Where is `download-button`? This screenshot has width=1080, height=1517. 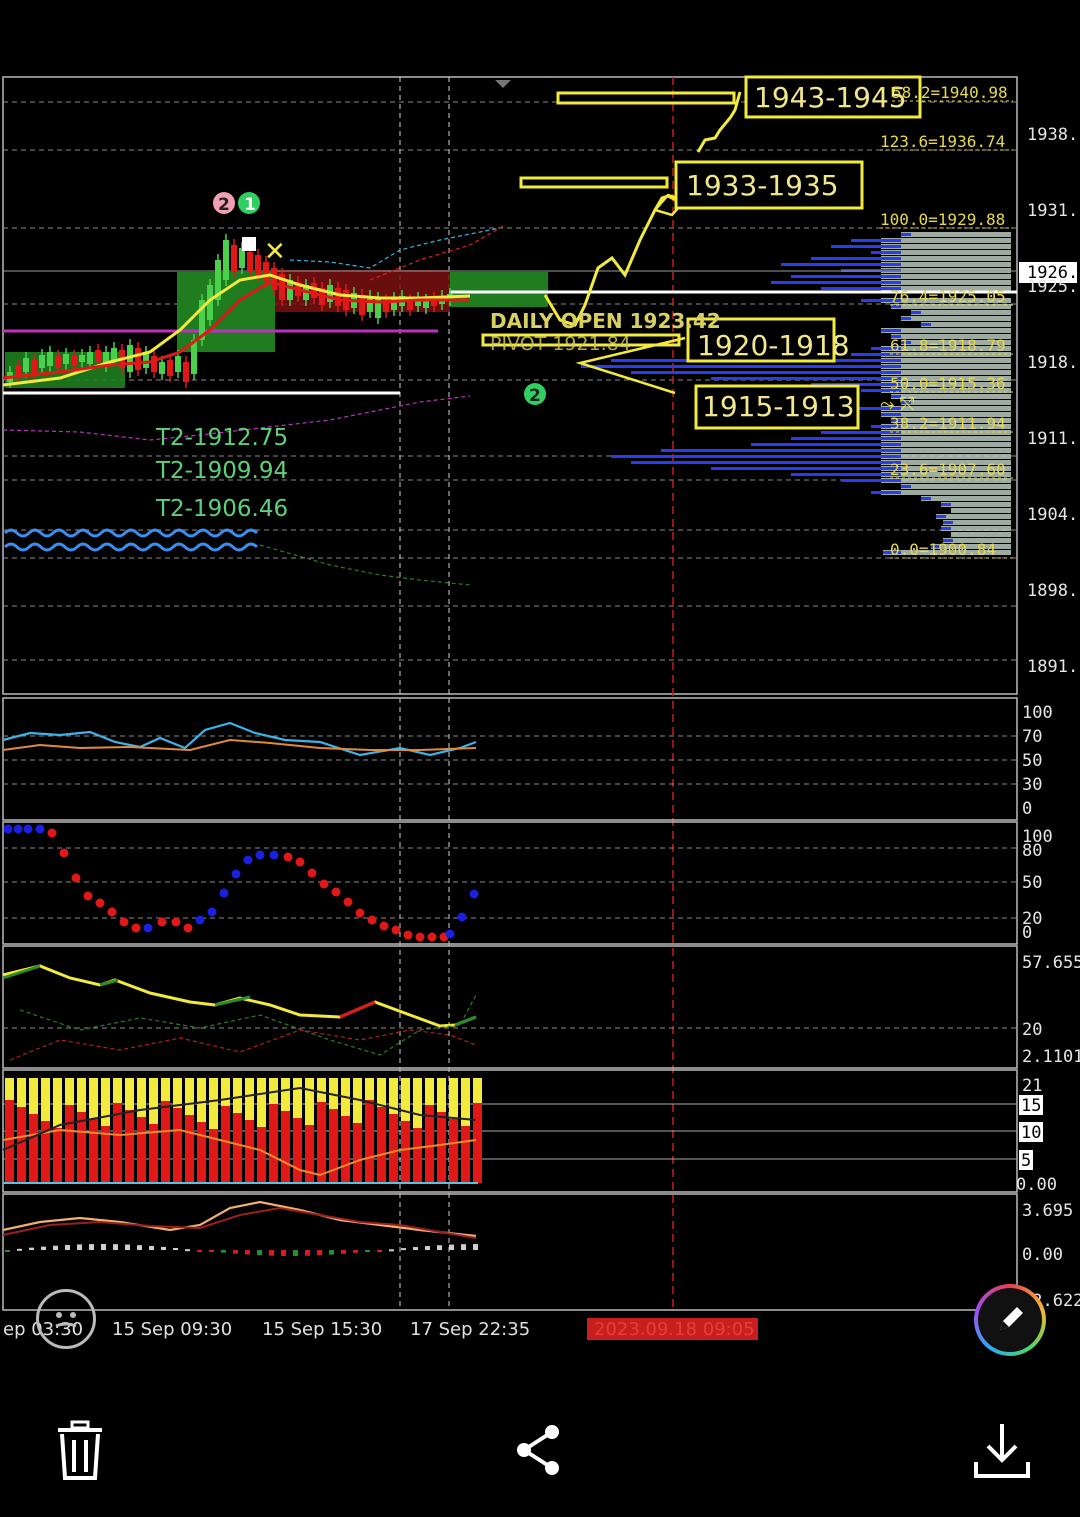 download-button is located at coordinates (1002, 1450).